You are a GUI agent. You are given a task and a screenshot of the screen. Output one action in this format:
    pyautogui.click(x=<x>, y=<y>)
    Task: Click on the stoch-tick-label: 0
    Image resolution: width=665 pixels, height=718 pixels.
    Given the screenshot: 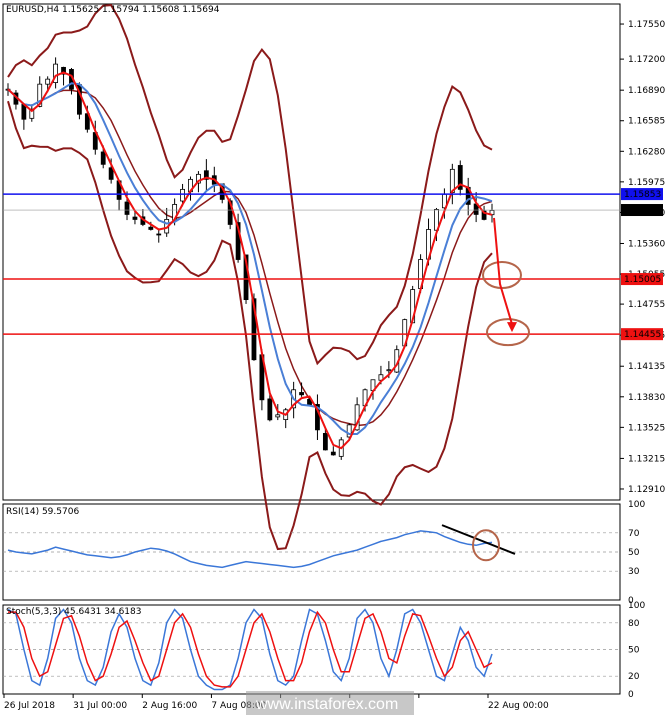 What is the action you would take?
    pyautogui.click(x=631, y=695)
    